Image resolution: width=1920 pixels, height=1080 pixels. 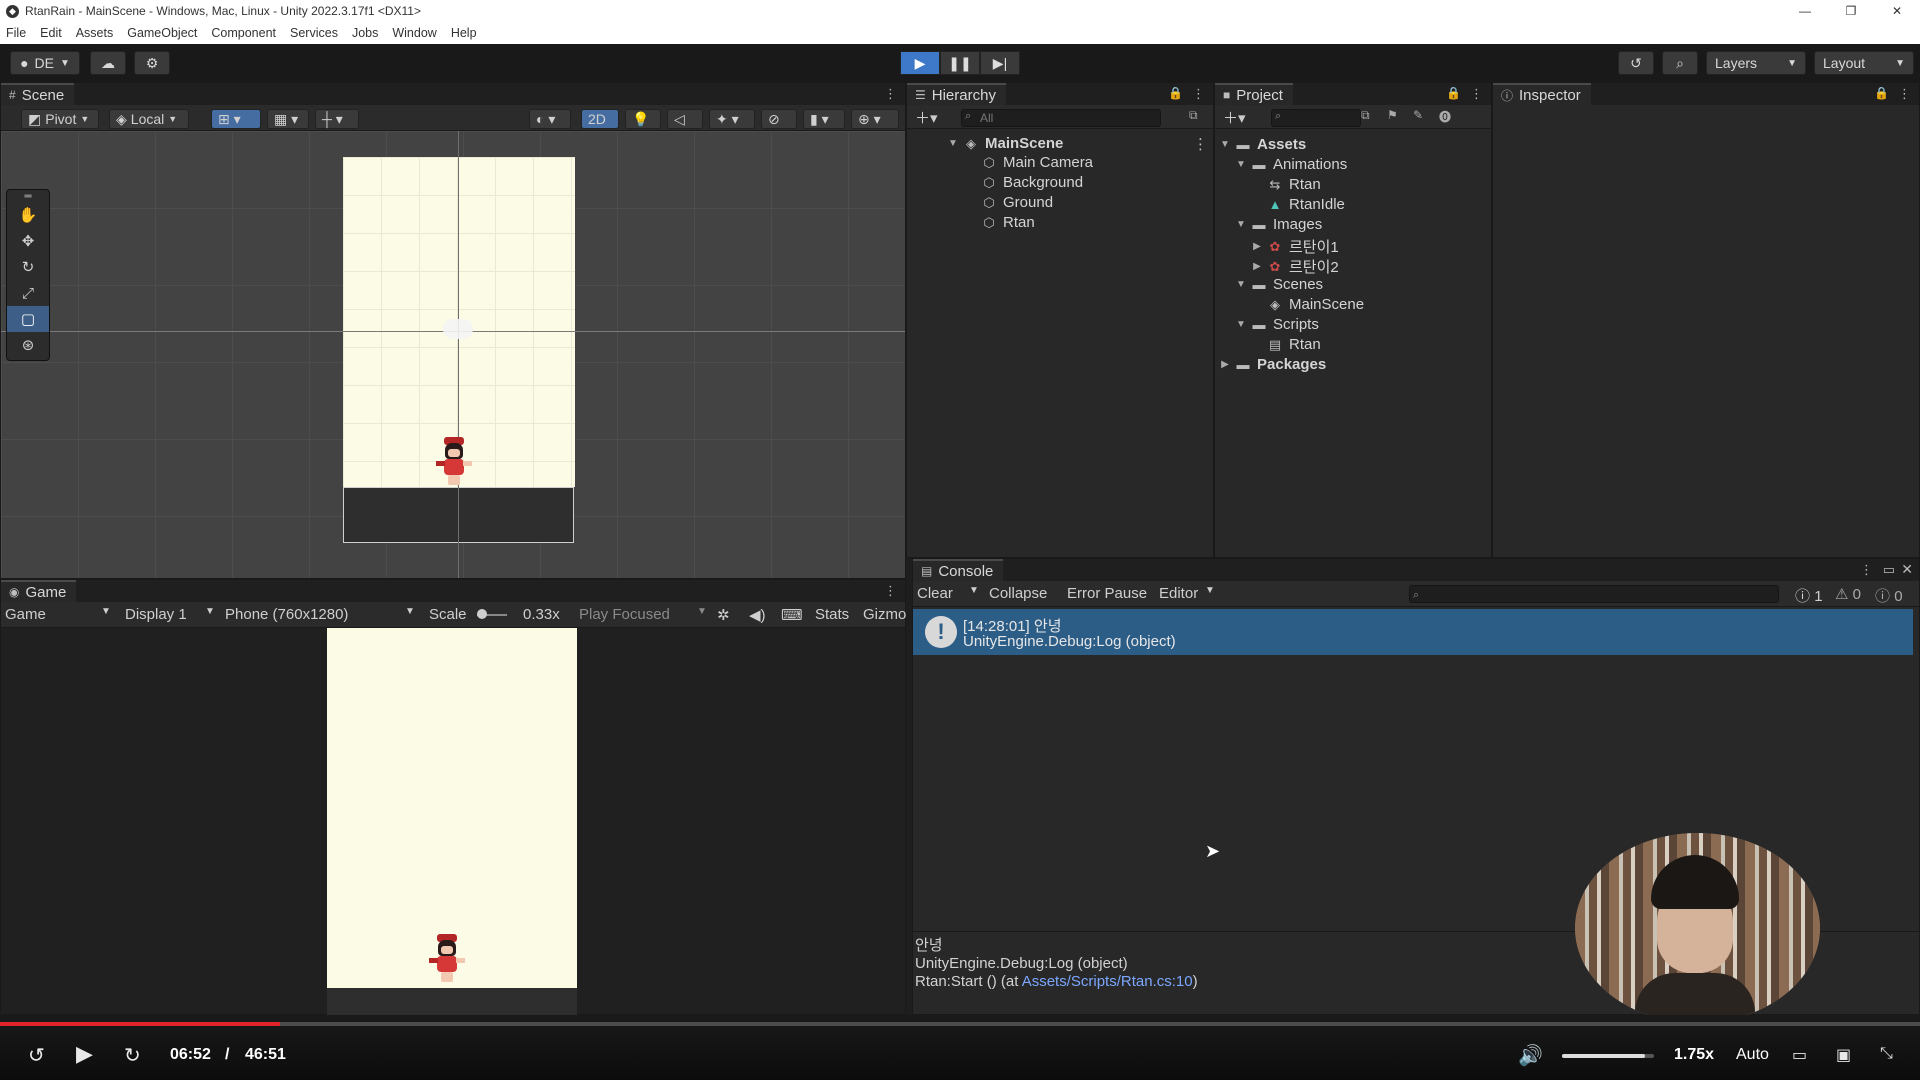 What do you see at coordinates (1848, 594) in the screenshot?
I see `warning-count-toggle: ⚠ 0` at bounding box center [1848, 594].